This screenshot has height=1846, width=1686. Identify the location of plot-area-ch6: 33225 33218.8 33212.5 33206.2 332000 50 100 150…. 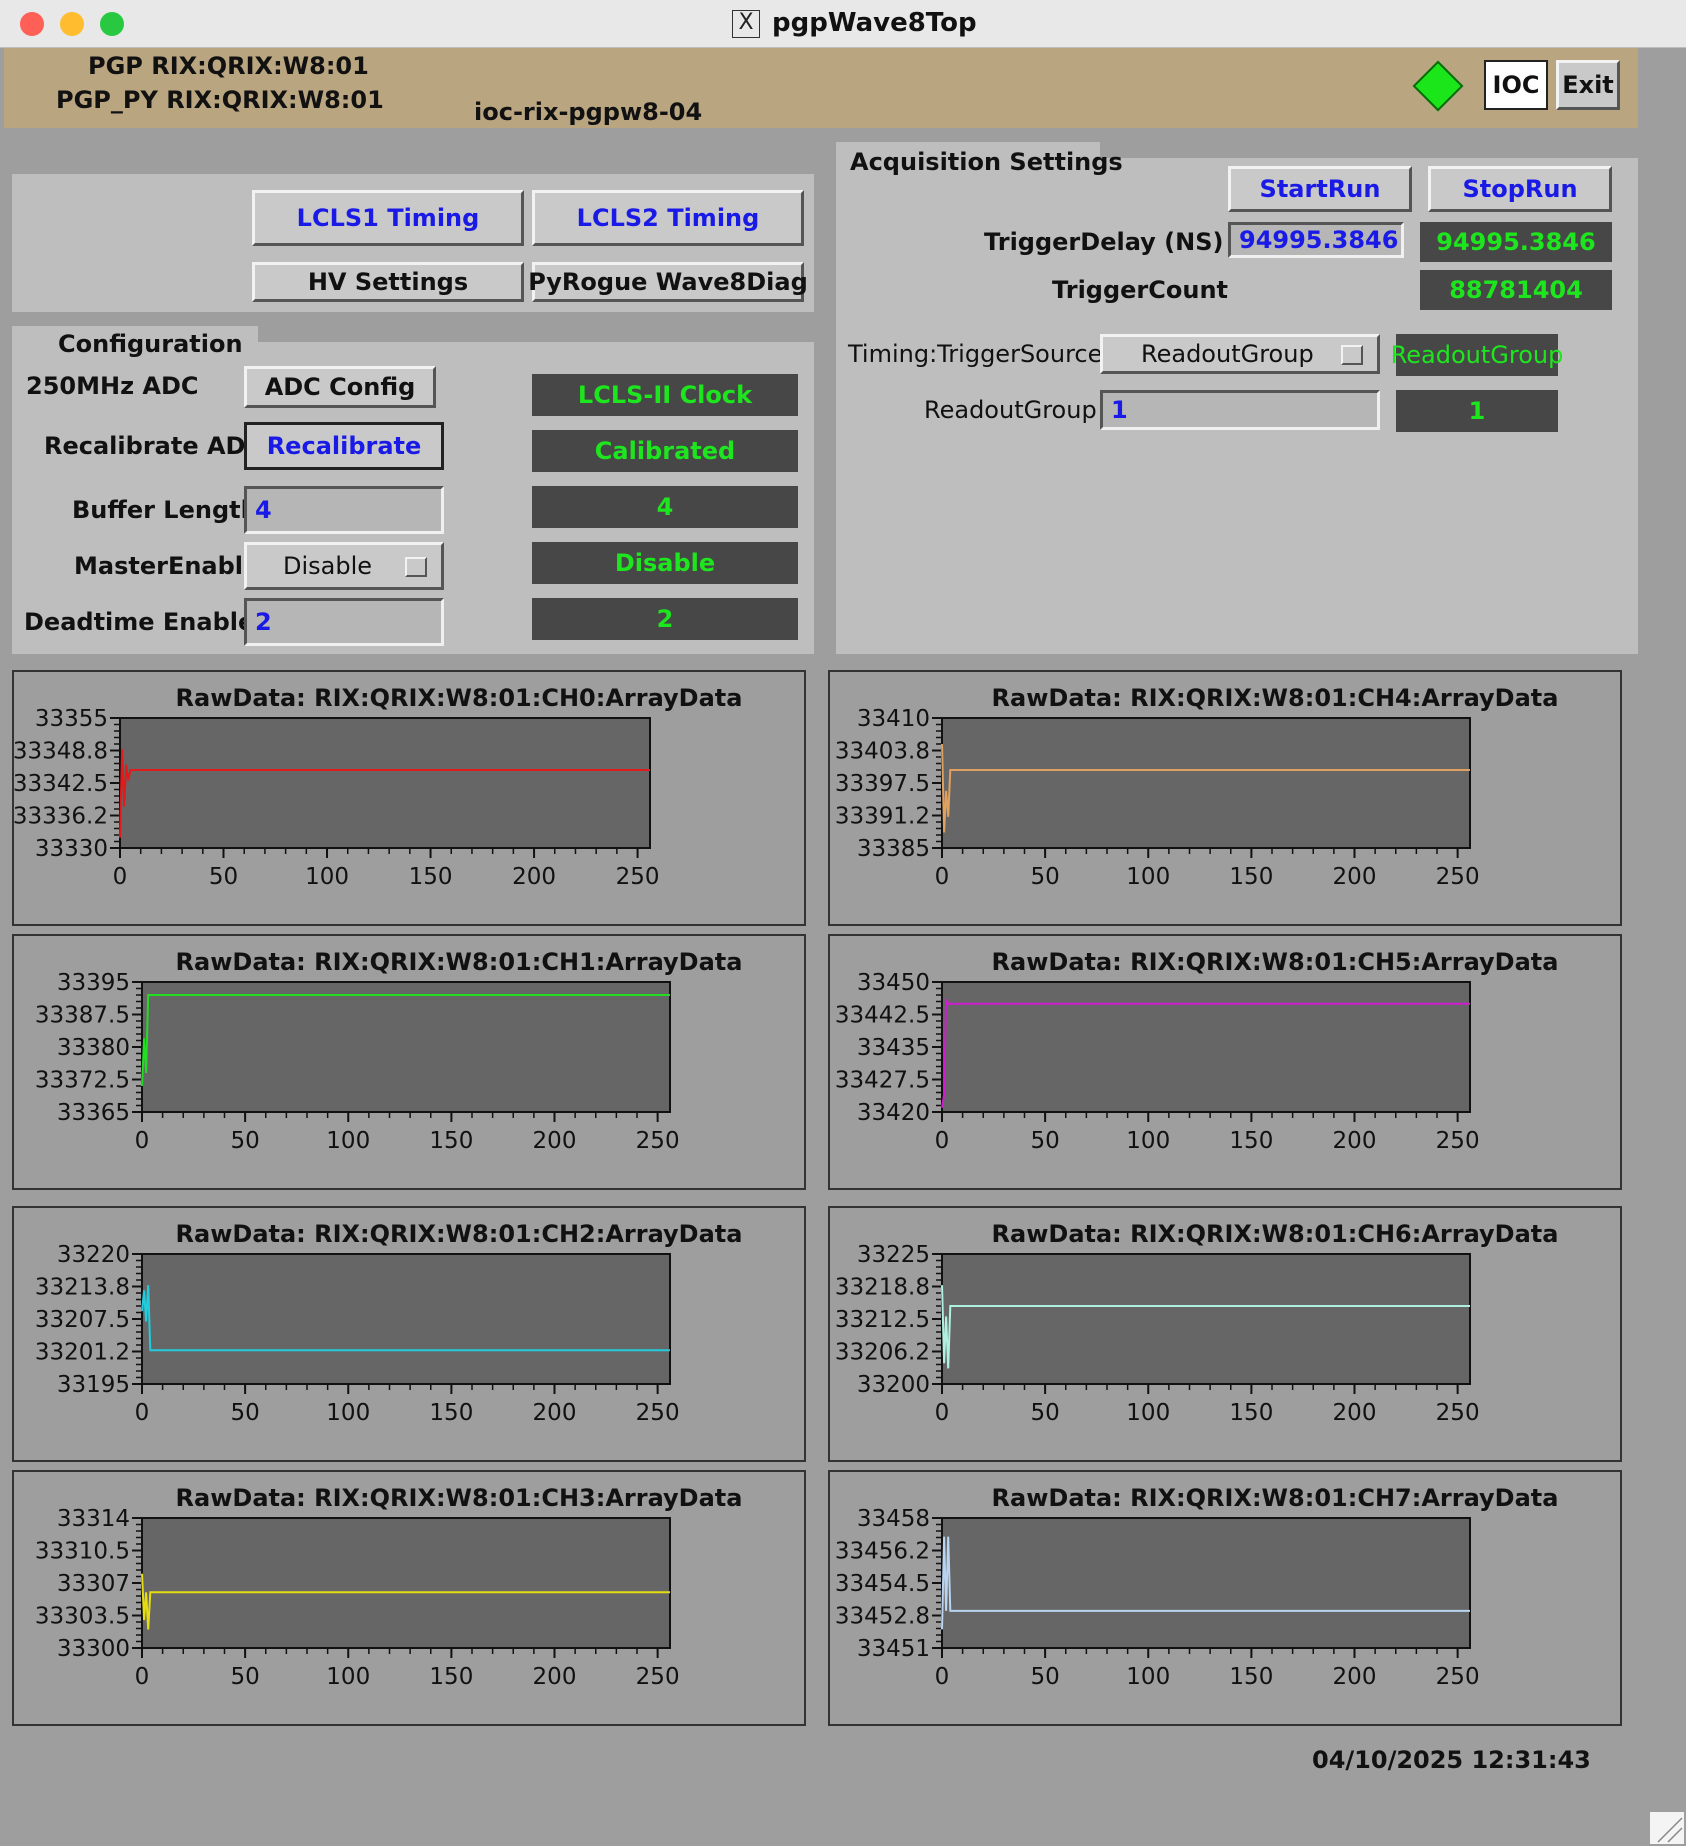
(1157, 1334).